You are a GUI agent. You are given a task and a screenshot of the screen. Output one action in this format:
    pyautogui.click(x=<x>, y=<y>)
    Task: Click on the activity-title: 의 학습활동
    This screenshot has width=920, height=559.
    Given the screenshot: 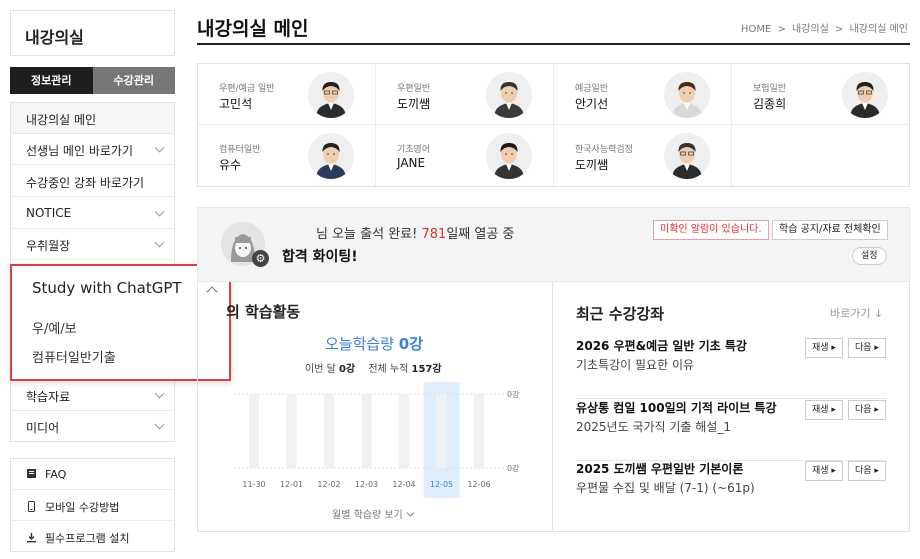 What is the action you would take?
    pyautogui.click(x=263, y=312)
    